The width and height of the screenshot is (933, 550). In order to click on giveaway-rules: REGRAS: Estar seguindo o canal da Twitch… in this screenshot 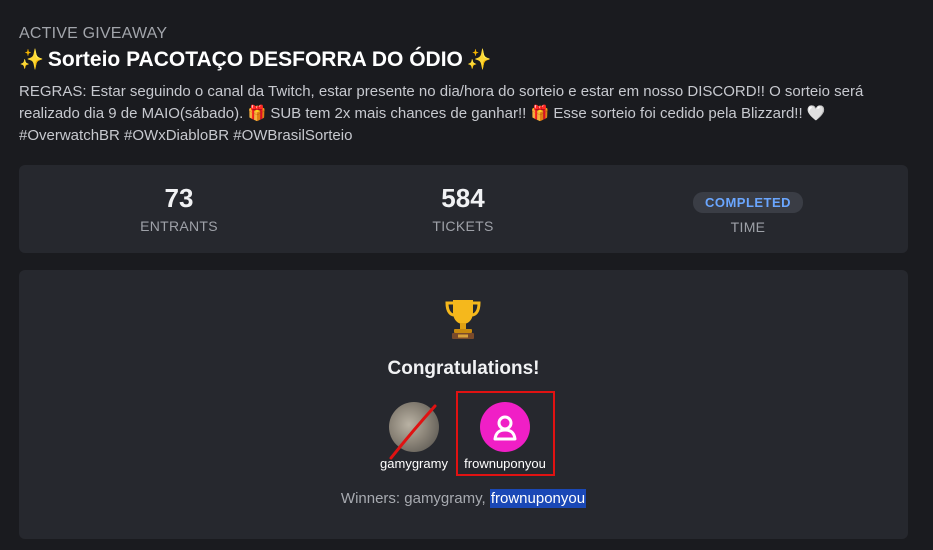, I will do `click(466, 114)`.